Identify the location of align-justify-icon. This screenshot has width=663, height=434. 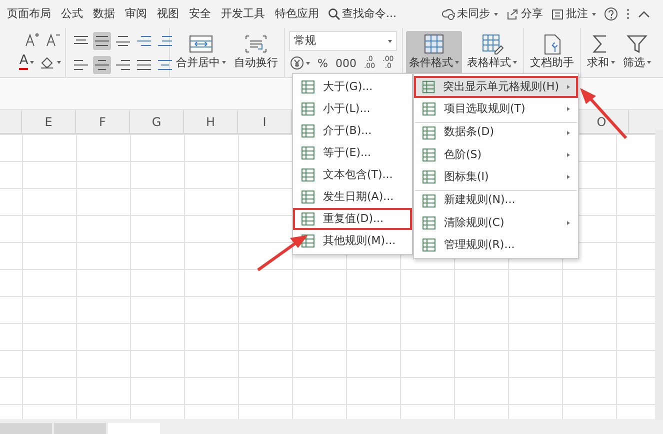
(144, 65).